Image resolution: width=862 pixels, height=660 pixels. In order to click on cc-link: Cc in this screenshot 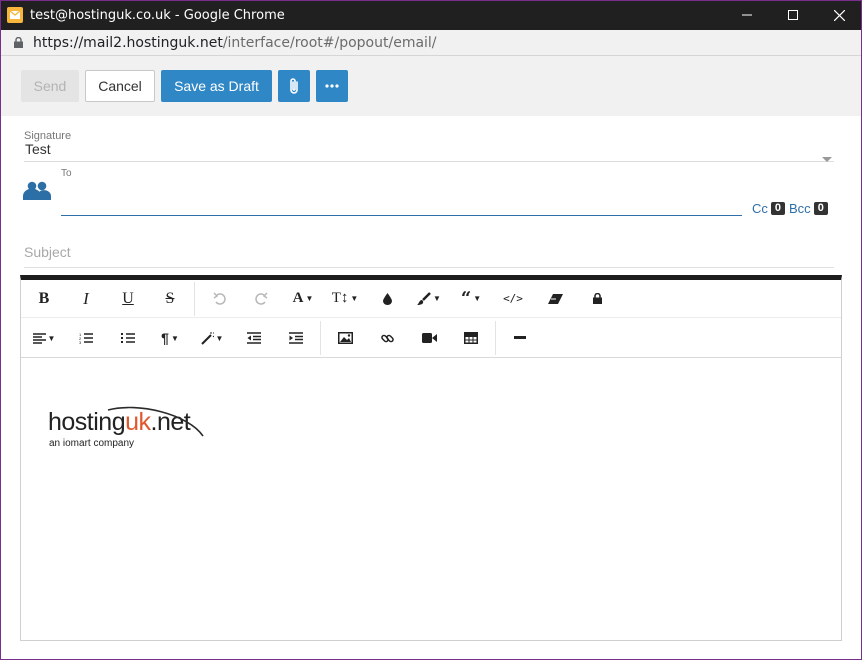, I will do `click(760, 208)`.